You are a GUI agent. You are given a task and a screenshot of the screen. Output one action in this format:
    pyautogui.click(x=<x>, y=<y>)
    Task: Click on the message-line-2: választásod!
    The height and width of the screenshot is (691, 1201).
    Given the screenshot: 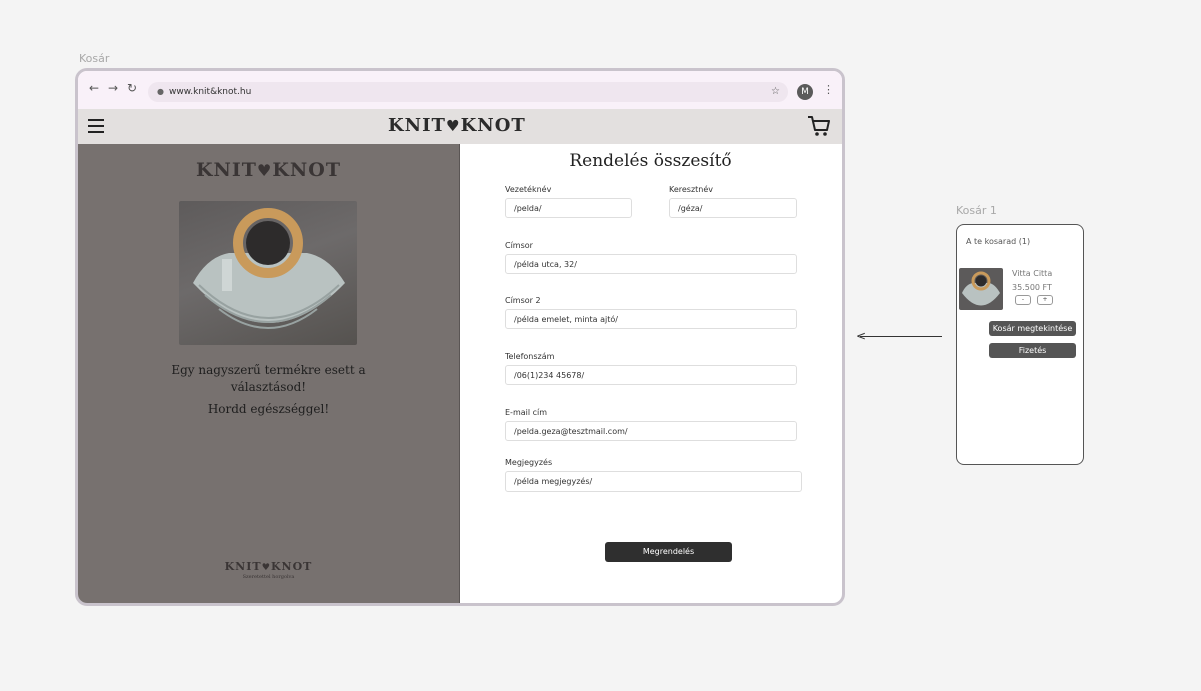 What is the action you would take?
    pyautogui.click(x=268, y=387)
    